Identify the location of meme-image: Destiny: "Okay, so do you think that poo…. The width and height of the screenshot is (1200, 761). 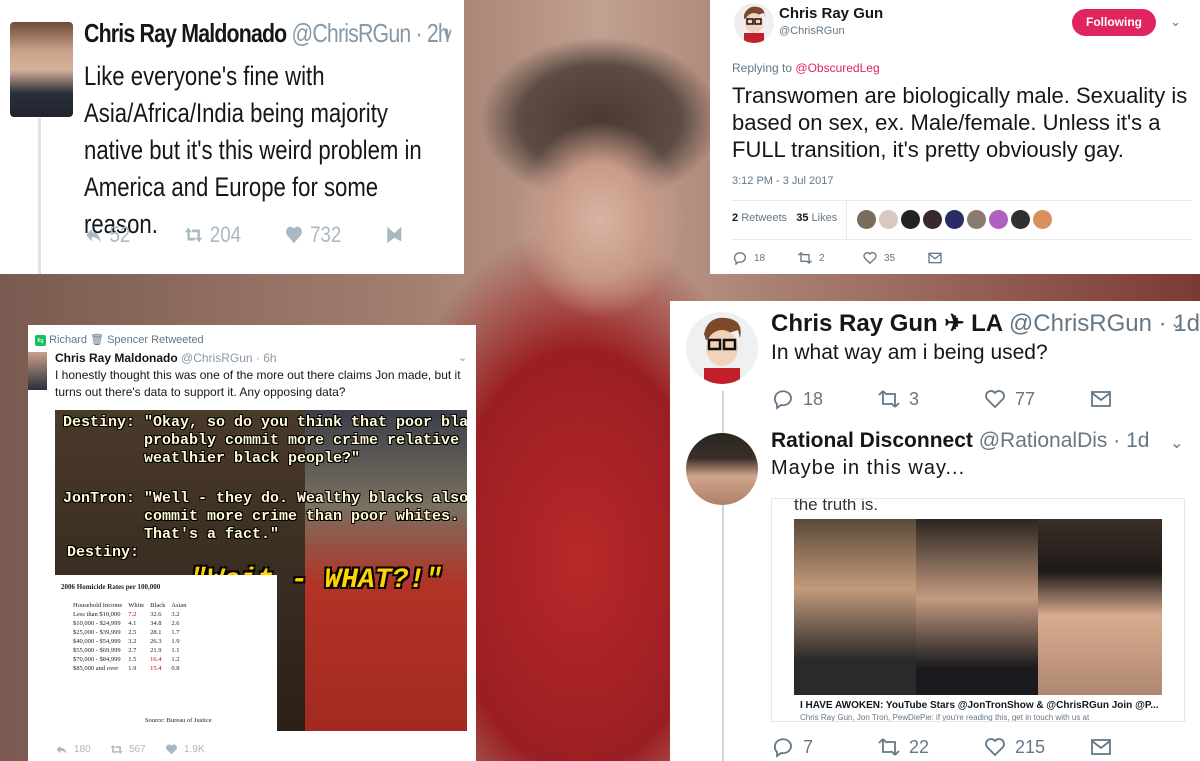
(261, 570).